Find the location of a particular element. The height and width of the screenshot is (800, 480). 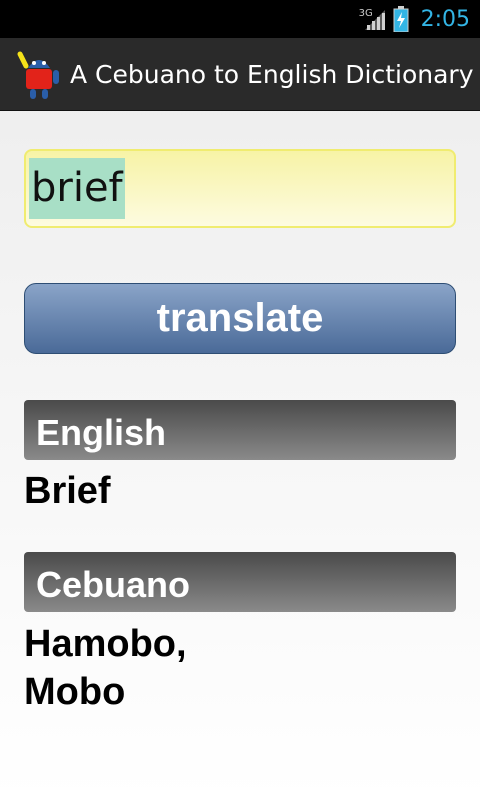

cebuano-result: Hamobo, Mobo is located at coordinates (105, 668).